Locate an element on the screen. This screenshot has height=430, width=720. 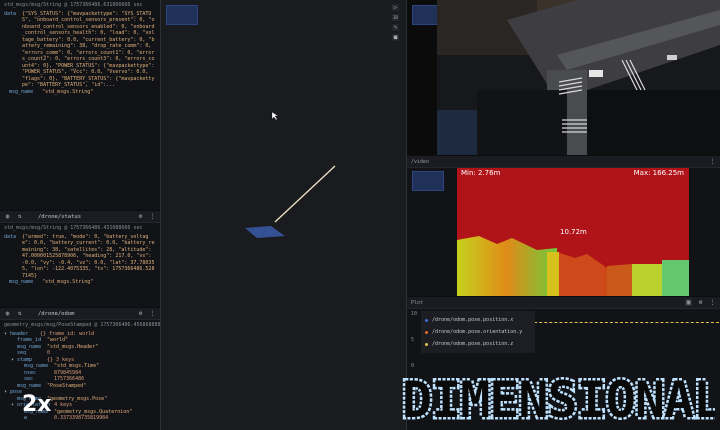
ground-marker is located at coordinates (265, 232).